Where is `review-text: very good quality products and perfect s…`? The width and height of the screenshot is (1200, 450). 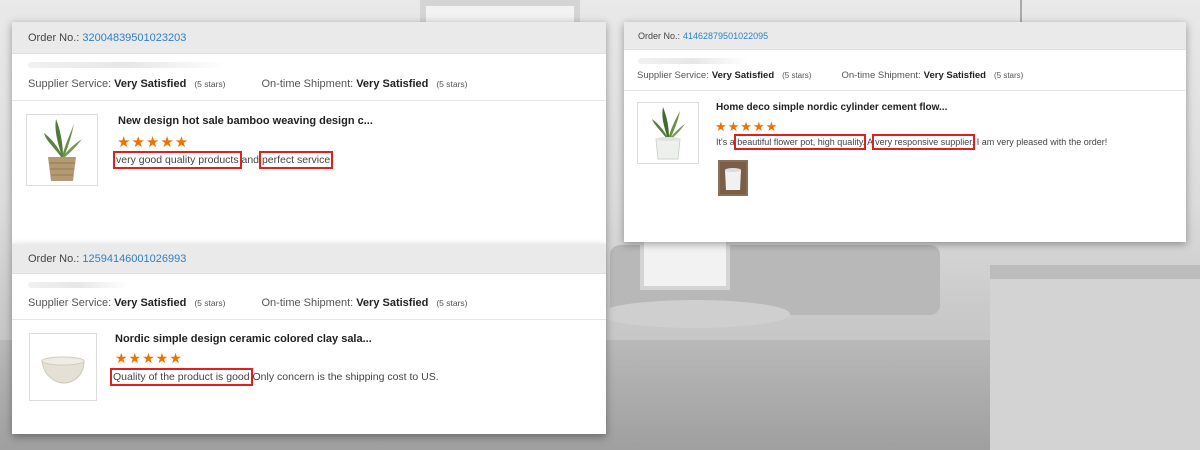 review-text: very good quality products and perfect s… is located at coordinates (223, 160).